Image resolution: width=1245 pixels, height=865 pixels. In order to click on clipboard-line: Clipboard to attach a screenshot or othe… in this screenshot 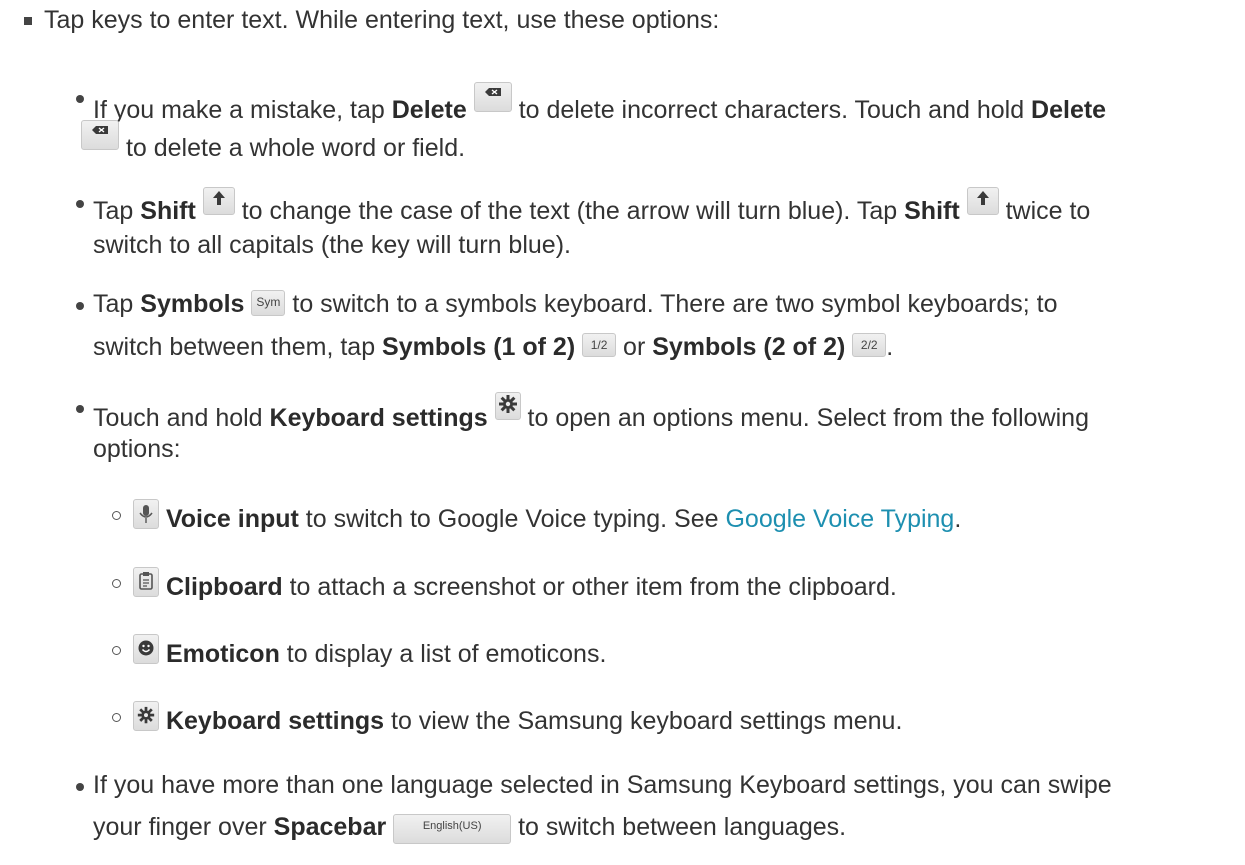, I will do `click(515, 584)`.